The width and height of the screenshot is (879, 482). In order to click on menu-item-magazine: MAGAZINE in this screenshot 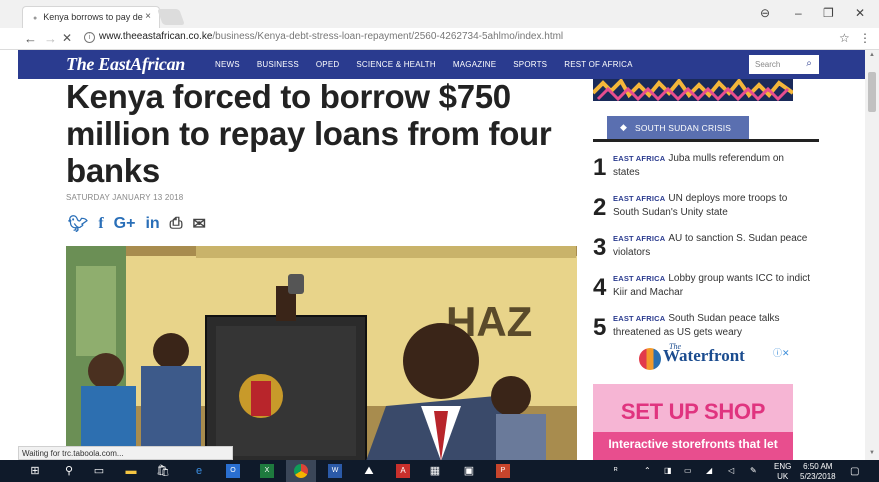, I will do `click(474, 64)`.